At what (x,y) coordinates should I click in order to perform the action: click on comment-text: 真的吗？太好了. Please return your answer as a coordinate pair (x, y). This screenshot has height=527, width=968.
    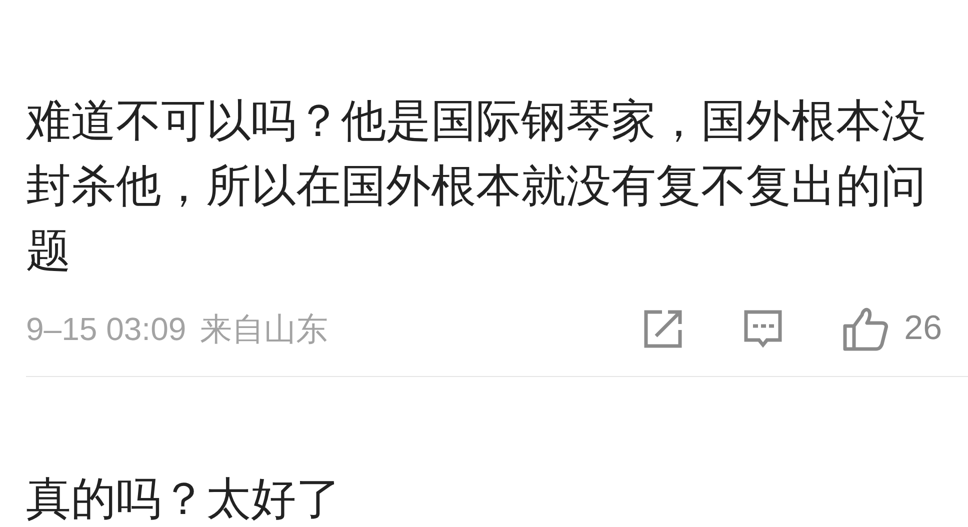
    Looking at the image, I should click on (184, 499).